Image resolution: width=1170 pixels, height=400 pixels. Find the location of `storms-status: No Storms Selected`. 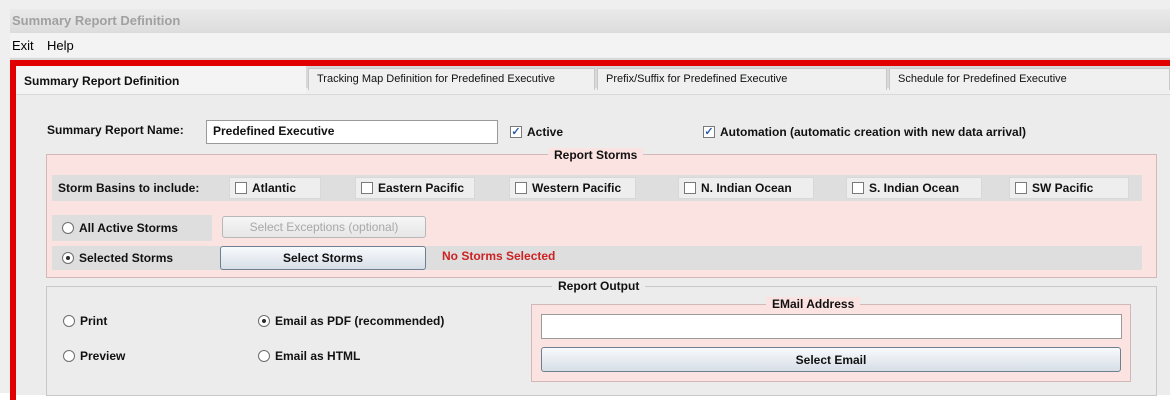

storms-status: No Storms Selected is located at coordinates (499, 256).